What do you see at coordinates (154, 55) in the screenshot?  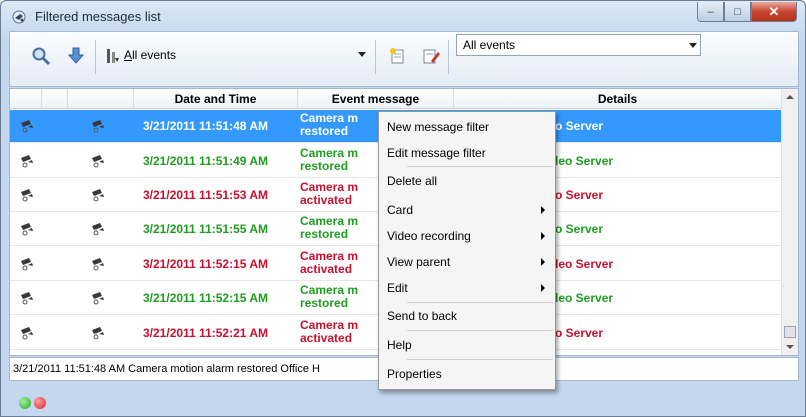 I see `events-filter-label: ll events` at bounding box center [154, 55].